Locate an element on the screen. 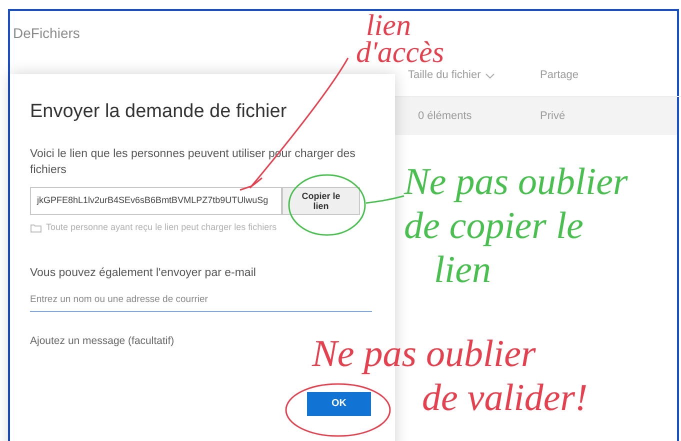 Image resolution: width=681 pixels, height=441 pixels. column-header: Taille du fichier is located at coordinates (444, 75).